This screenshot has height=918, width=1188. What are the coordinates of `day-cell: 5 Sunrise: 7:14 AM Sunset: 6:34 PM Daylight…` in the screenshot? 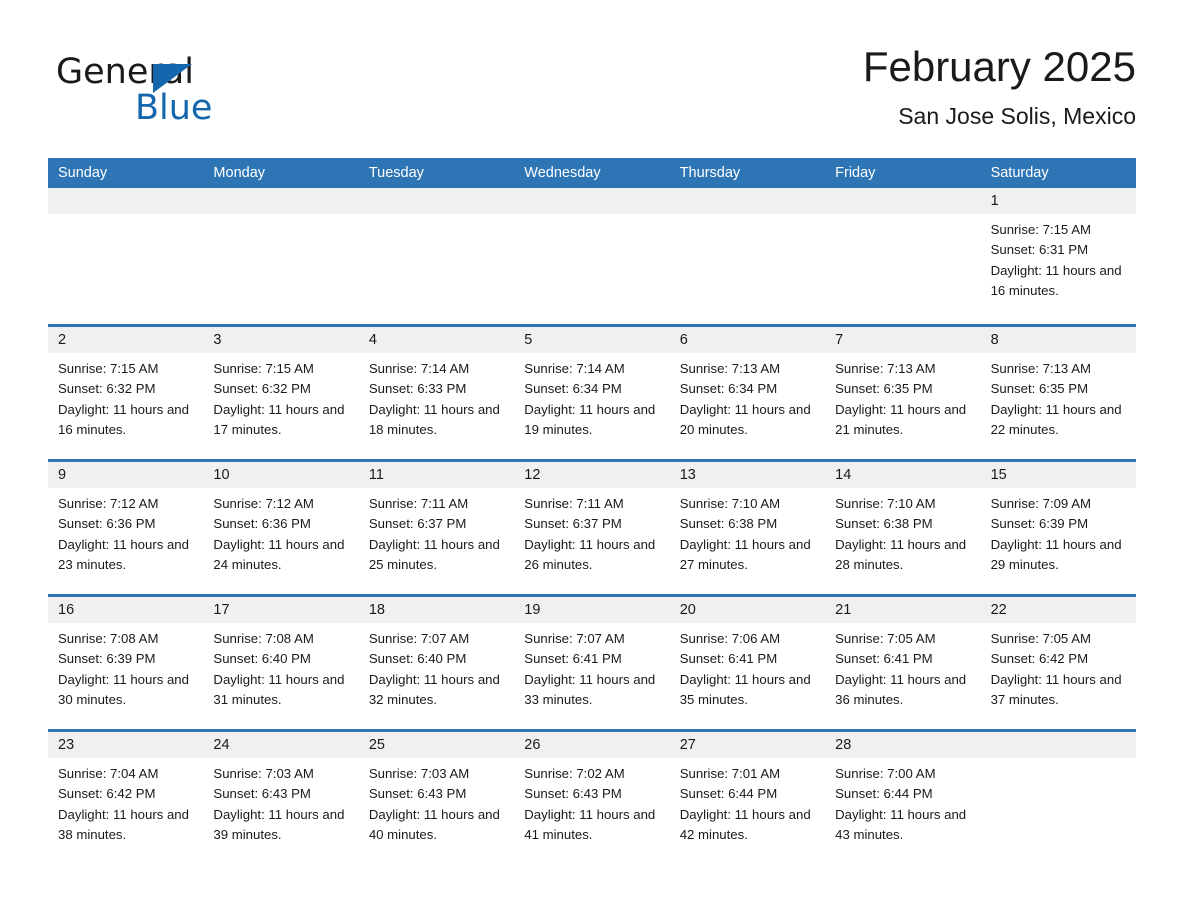 It's located at (592, 393).